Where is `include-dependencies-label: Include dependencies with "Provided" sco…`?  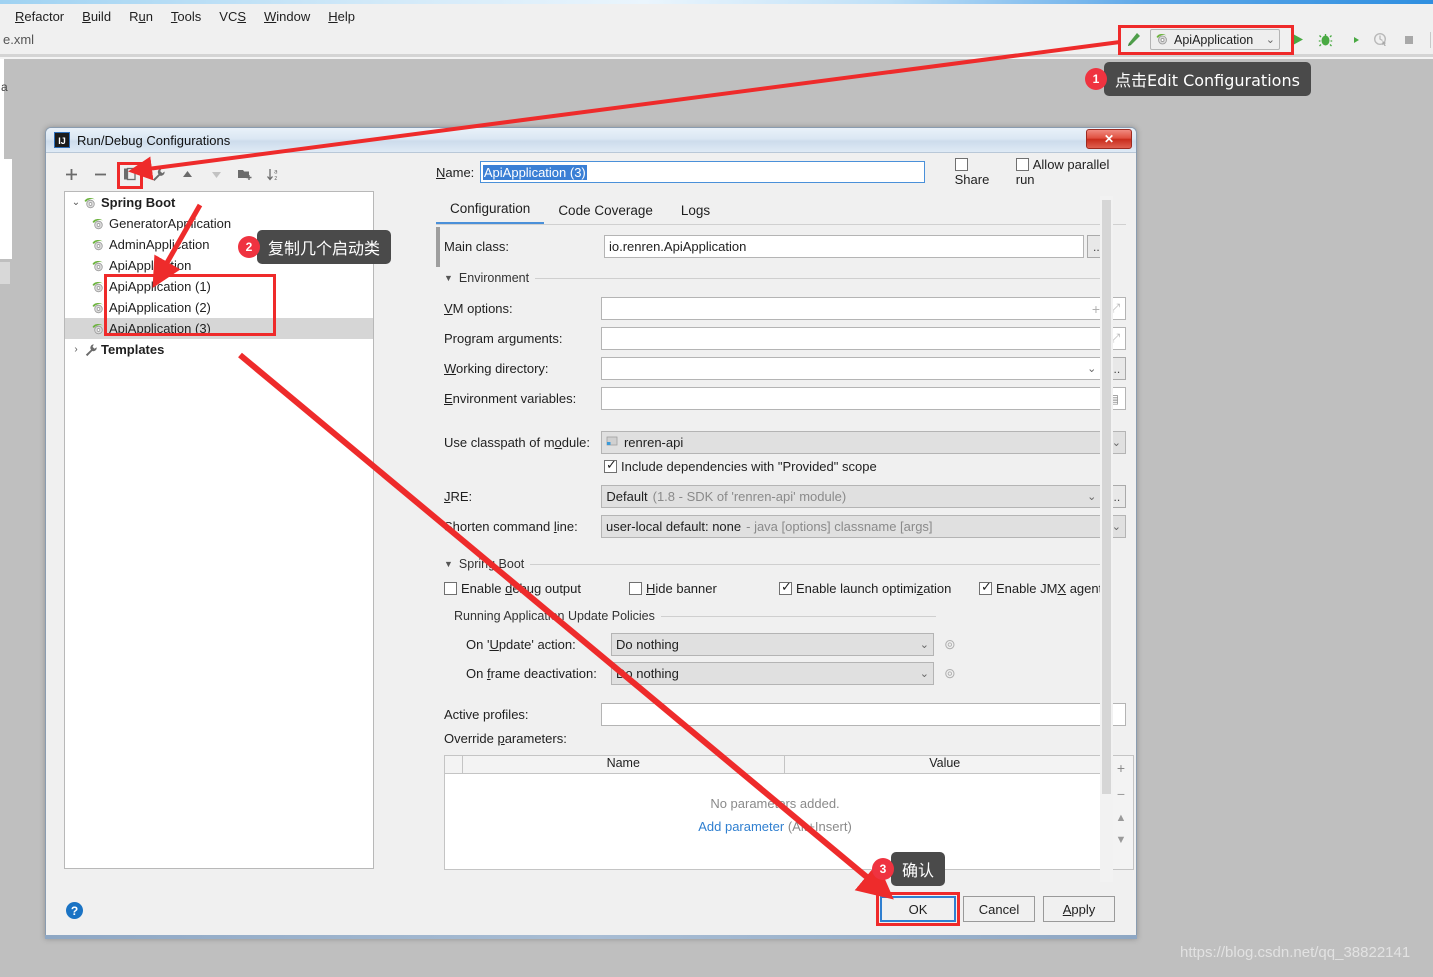 include-dependencies-label: Include dependencies with "Provided" sco… is located at coordinates (749, 466).